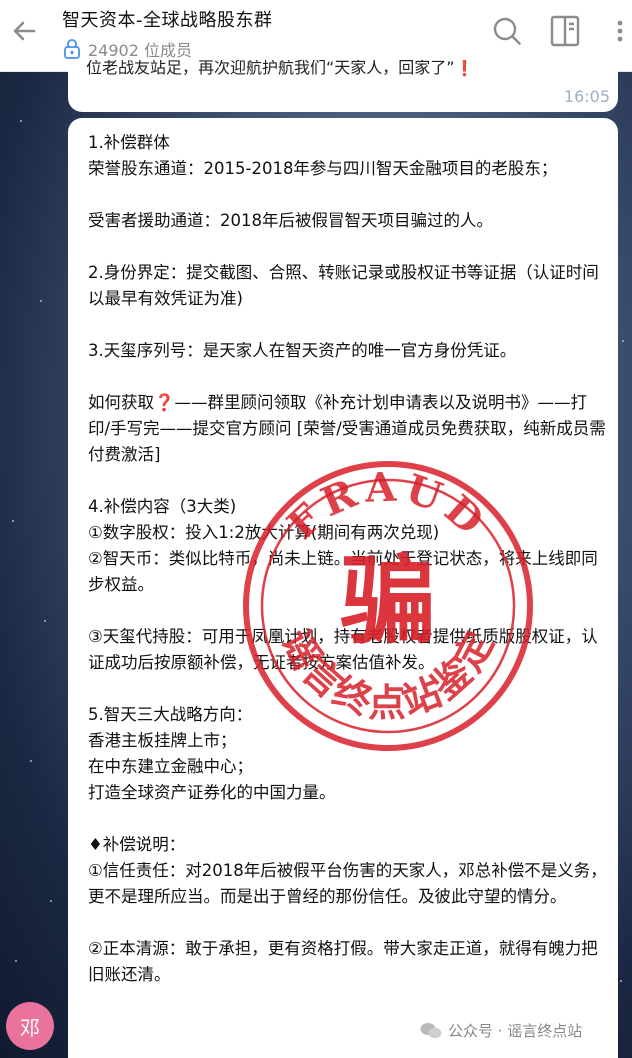  I want to click on message-line: 5.智天三大战略方向：, so click(170, 714).